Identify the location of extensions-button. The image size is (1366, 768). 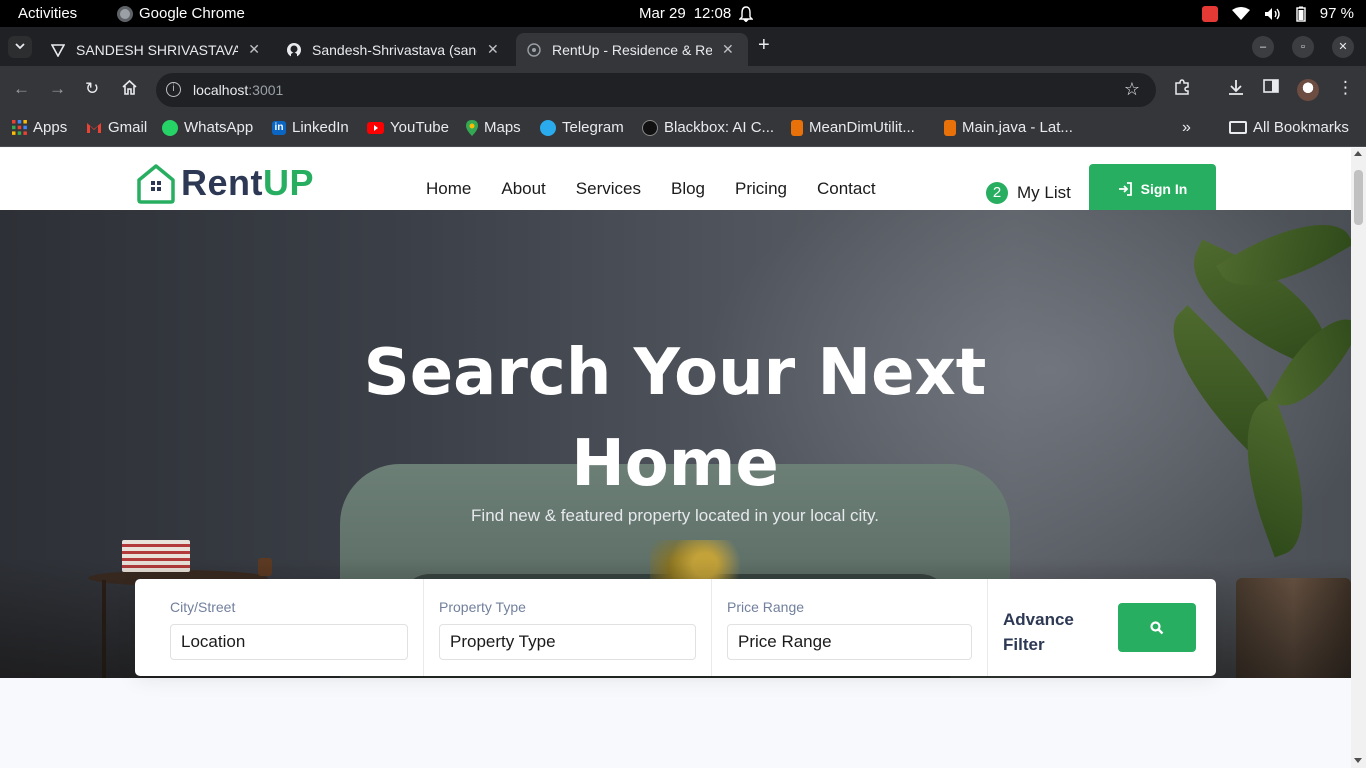
(1182, 89).